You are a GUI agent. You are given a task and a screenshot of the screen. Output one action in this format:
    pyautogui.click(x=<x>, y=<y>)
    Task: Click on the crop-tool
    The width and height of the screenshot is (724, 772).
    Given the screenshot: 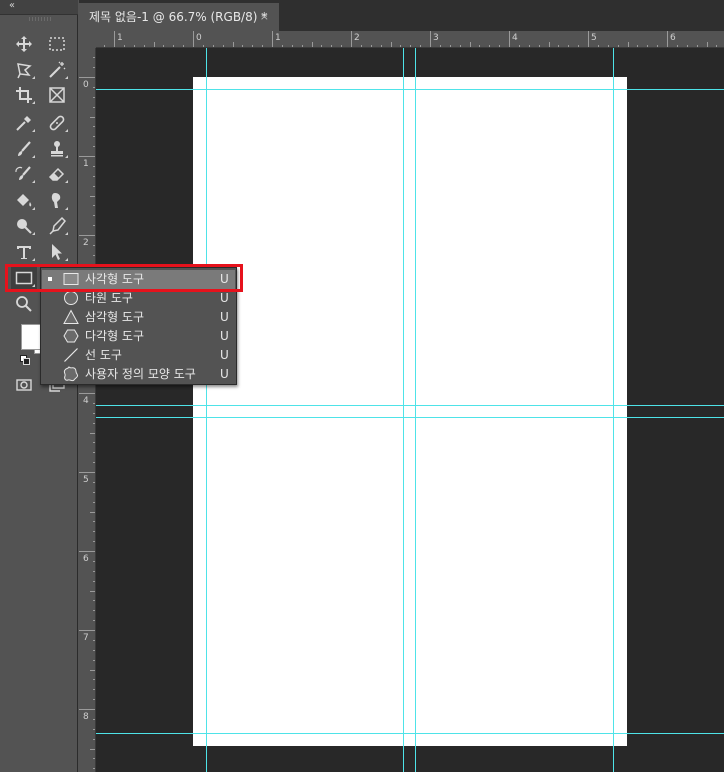 What is the action you would take?
    pyautogui.click(x=24, y=95)
    